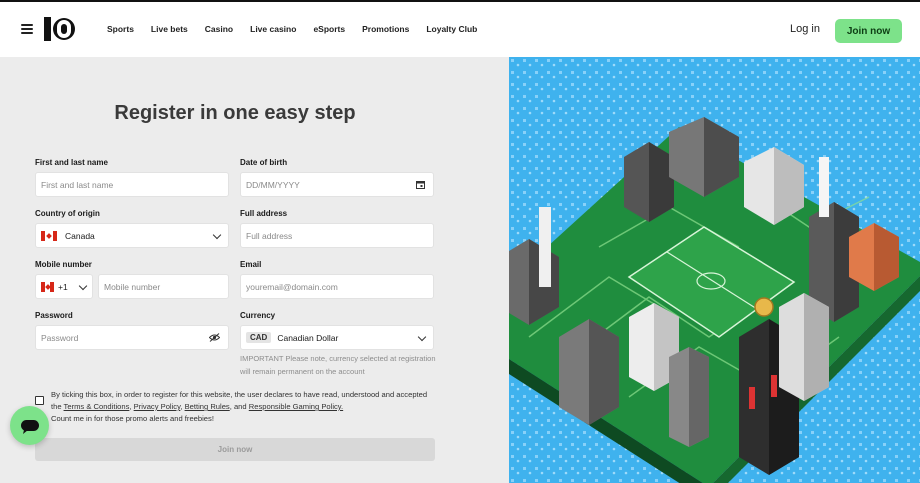  I want to click on email-field: youremail@domain.com, so click(337, 286).